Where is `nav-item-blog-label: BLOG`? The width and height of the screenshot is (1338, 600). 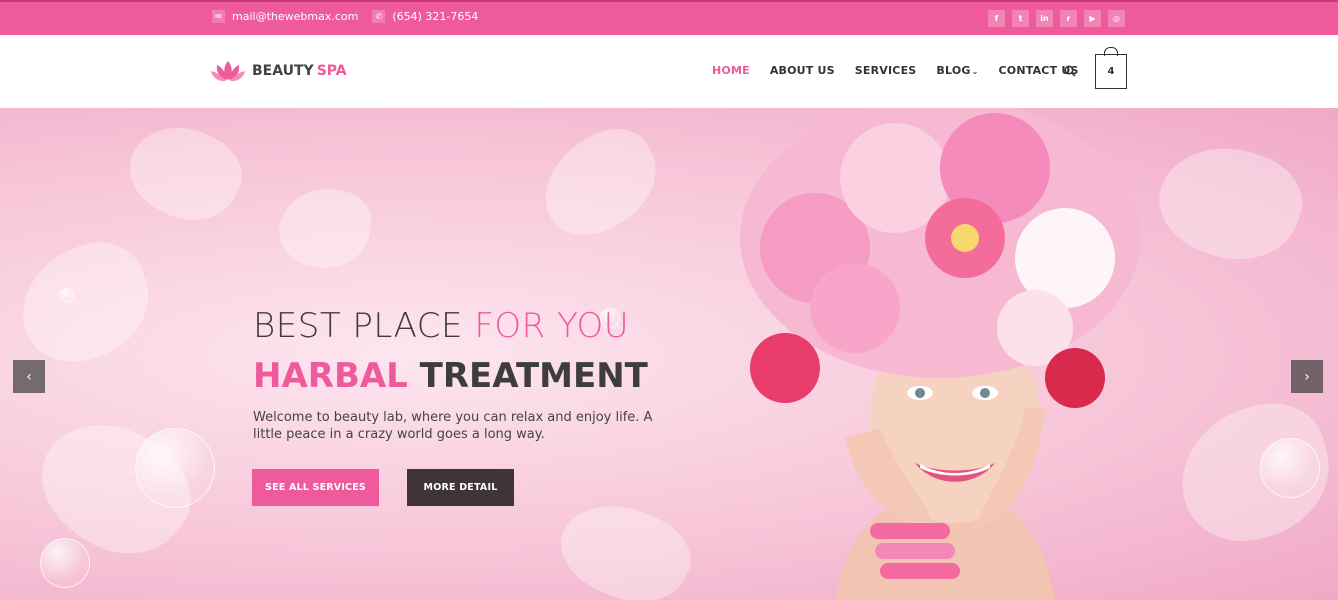 nav-item-blog-label: BLOG is located at coordinates (953, 70).